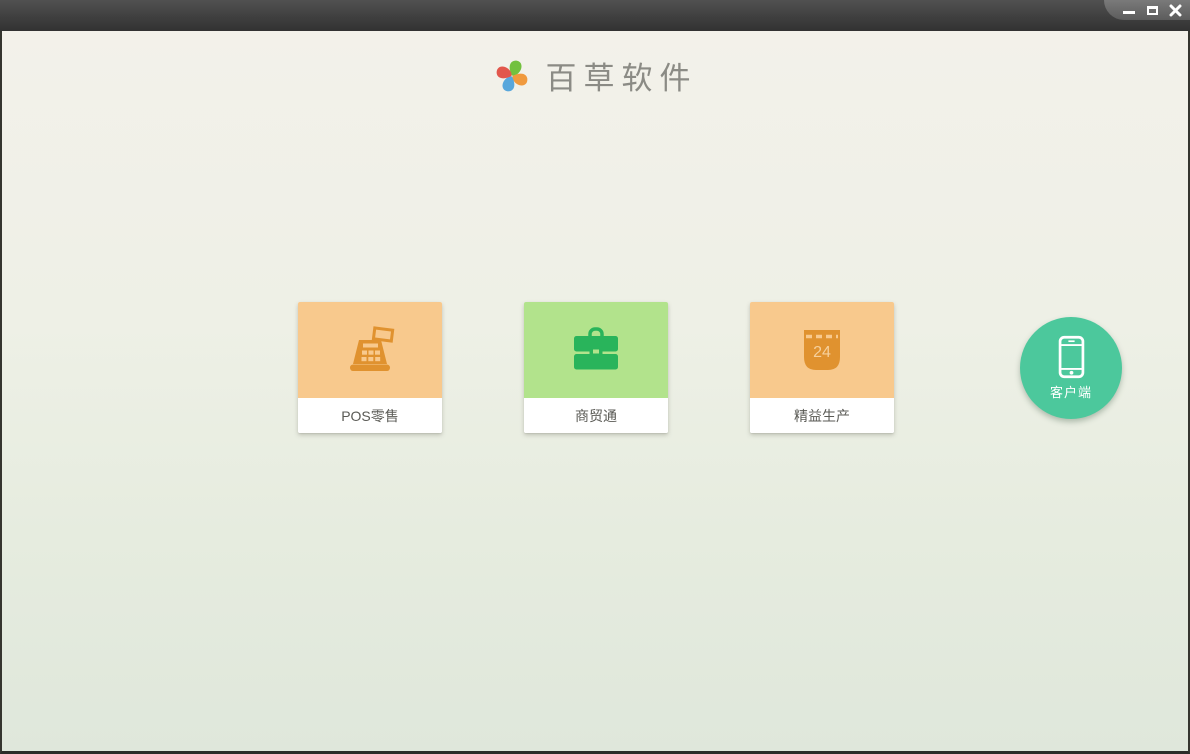 The image size is (1190, 754). I want to click on client-button: 客户端, so click(1071, 368).